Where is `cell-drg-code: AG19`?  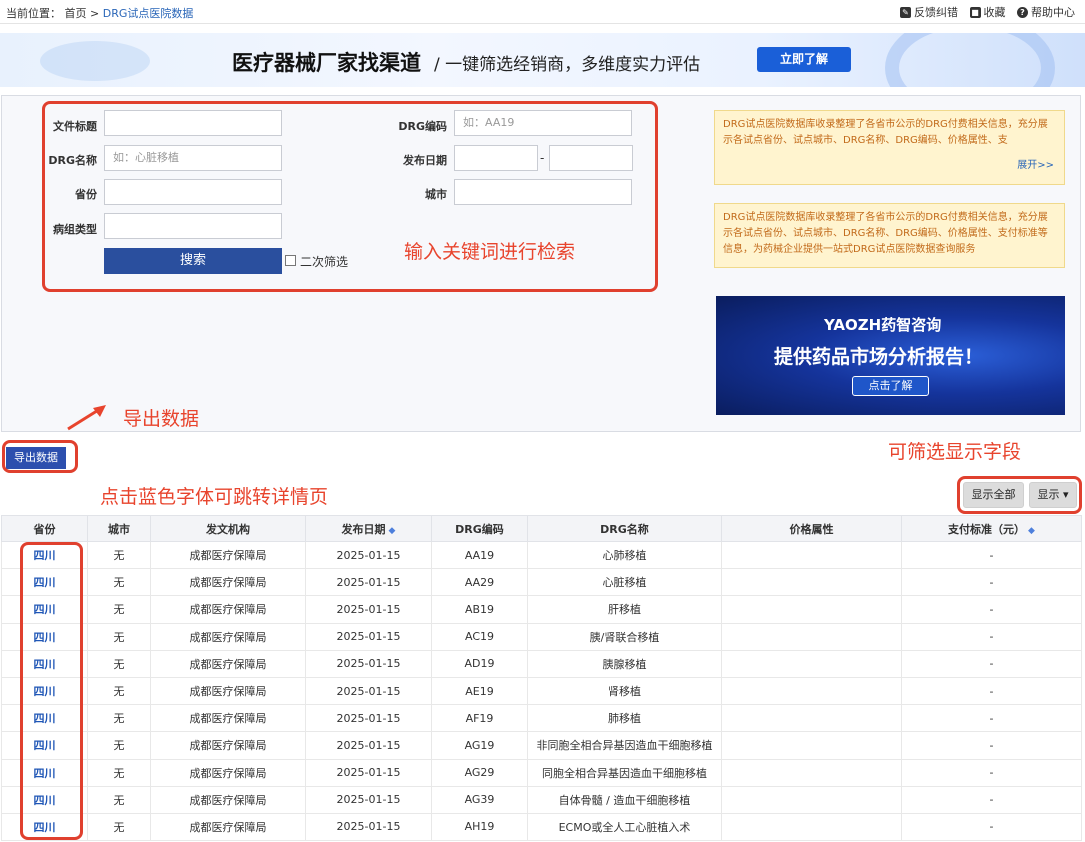
cell-drg-code: AG19 is located at coordinates (479, 745).